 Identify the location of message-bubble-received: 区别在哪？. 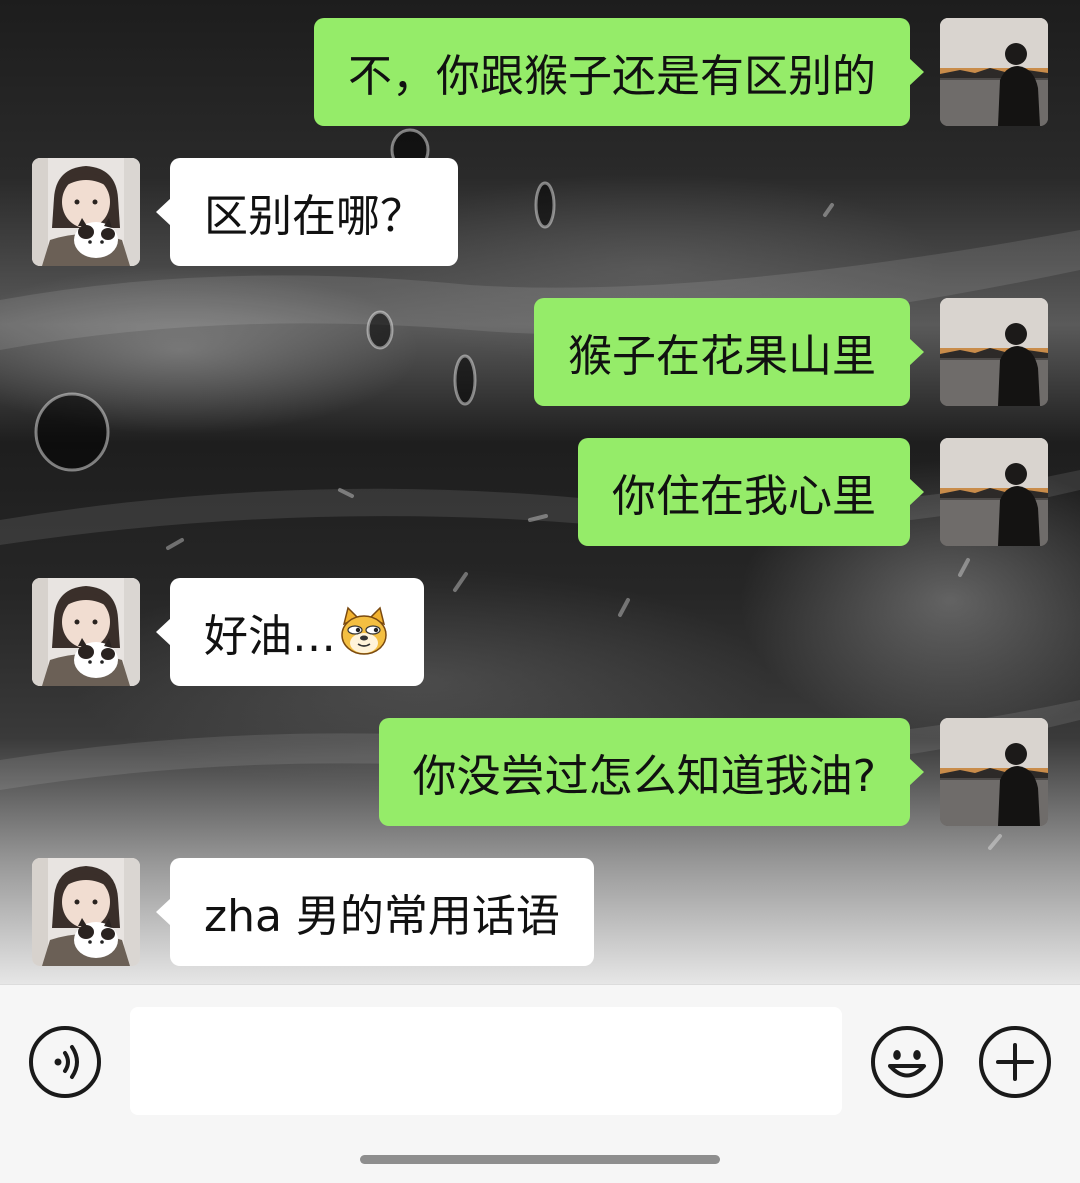
(307, 212).